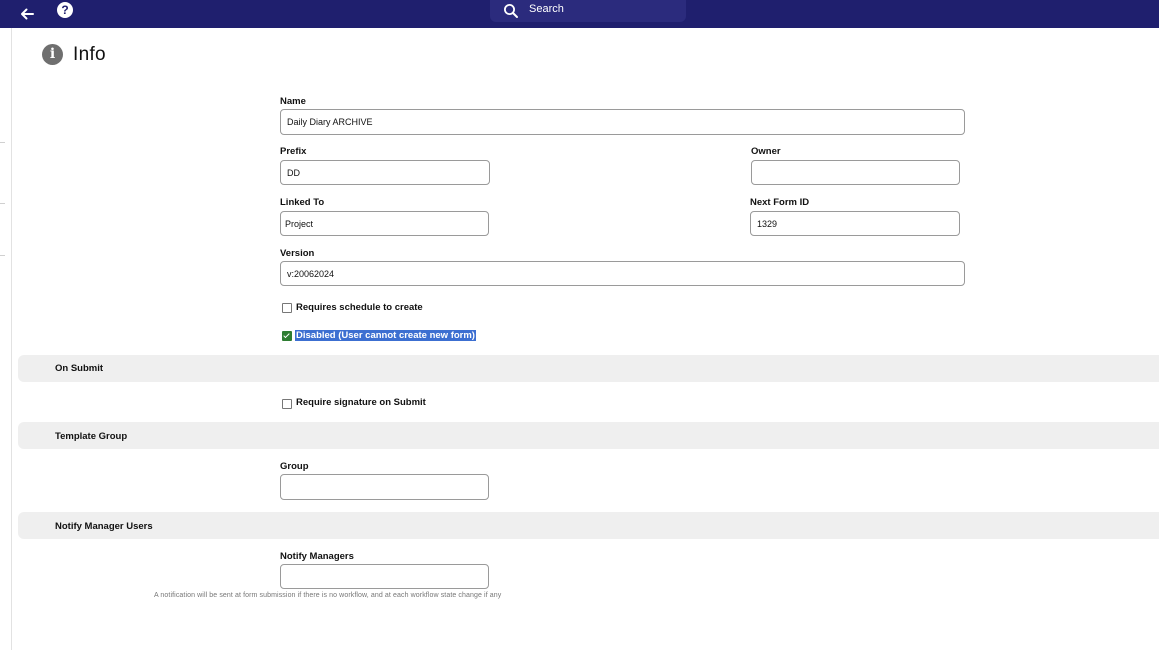 Image resolution: width=1159 pixels, height=650 pixels. What do you see at coordinates (385, 335) in the screenshot?
I see `disabled-label: Disabled (User cannot create new form)` at bounding box center [385, 335].